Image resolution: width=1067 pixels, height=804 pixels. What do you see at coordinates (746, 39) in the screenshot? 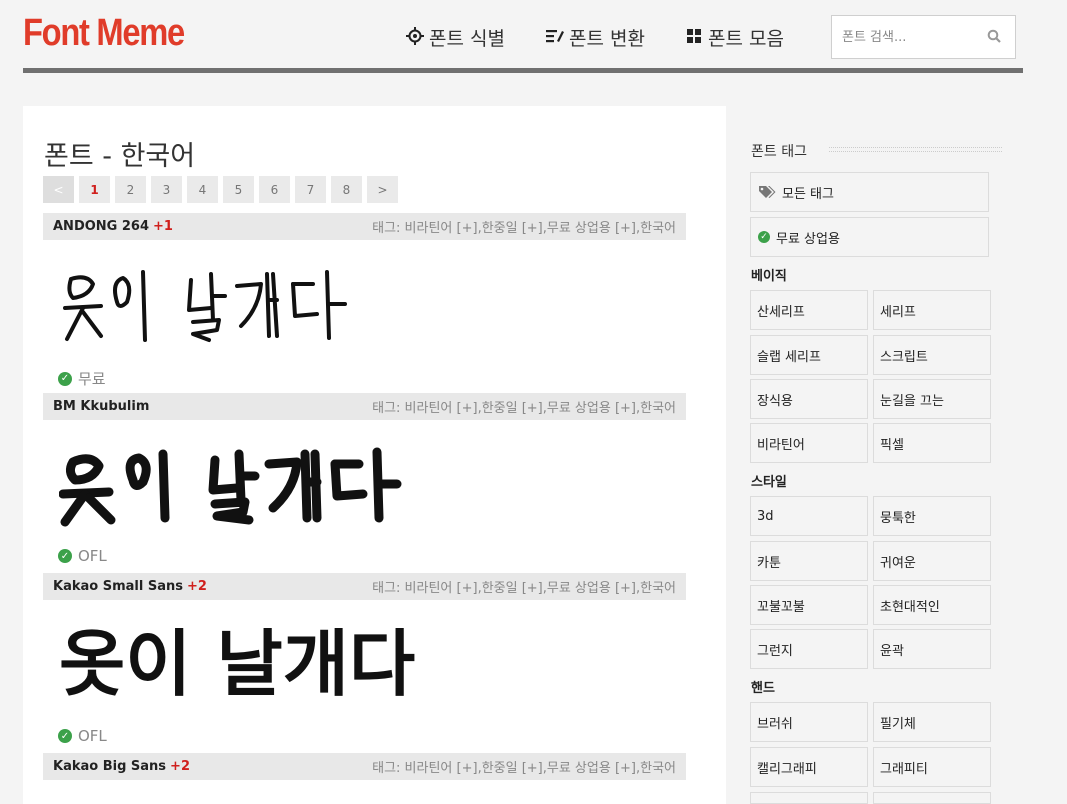
I see `nav-collection-label: 폰트 모음` at bounding box center [746, 39].